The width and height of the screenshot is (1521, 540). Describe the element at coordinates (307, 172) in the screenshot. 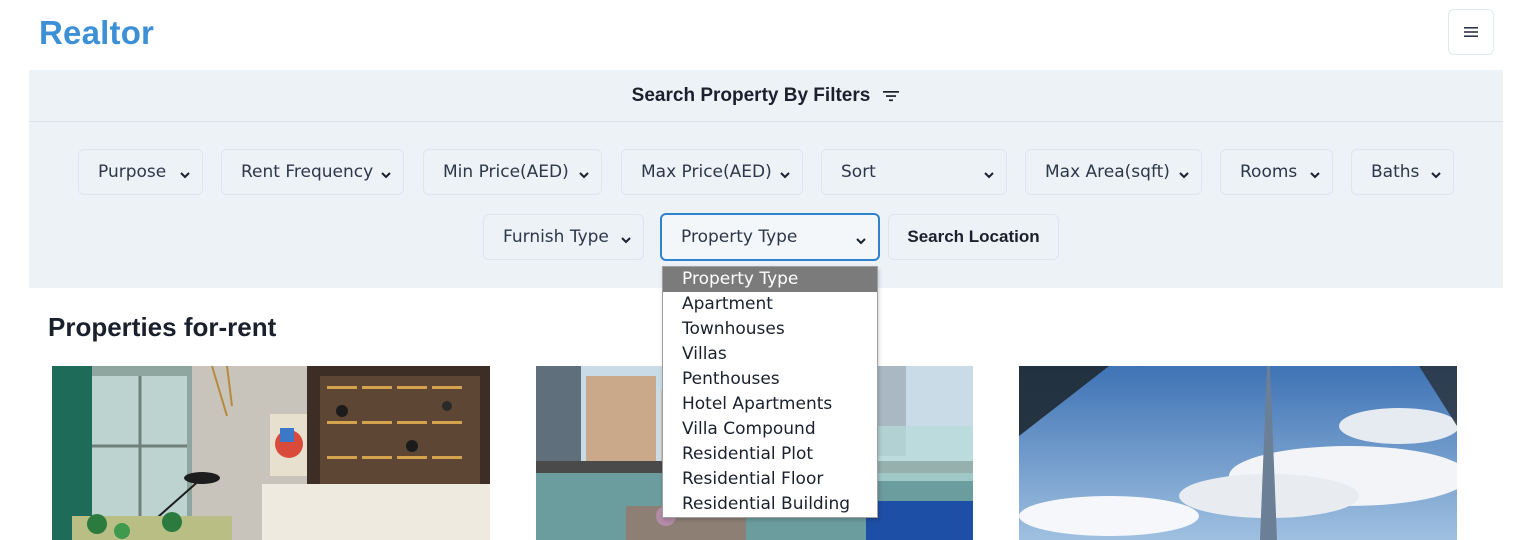

I see `rent-frequency-select-label: Rent Frequency` at that location.